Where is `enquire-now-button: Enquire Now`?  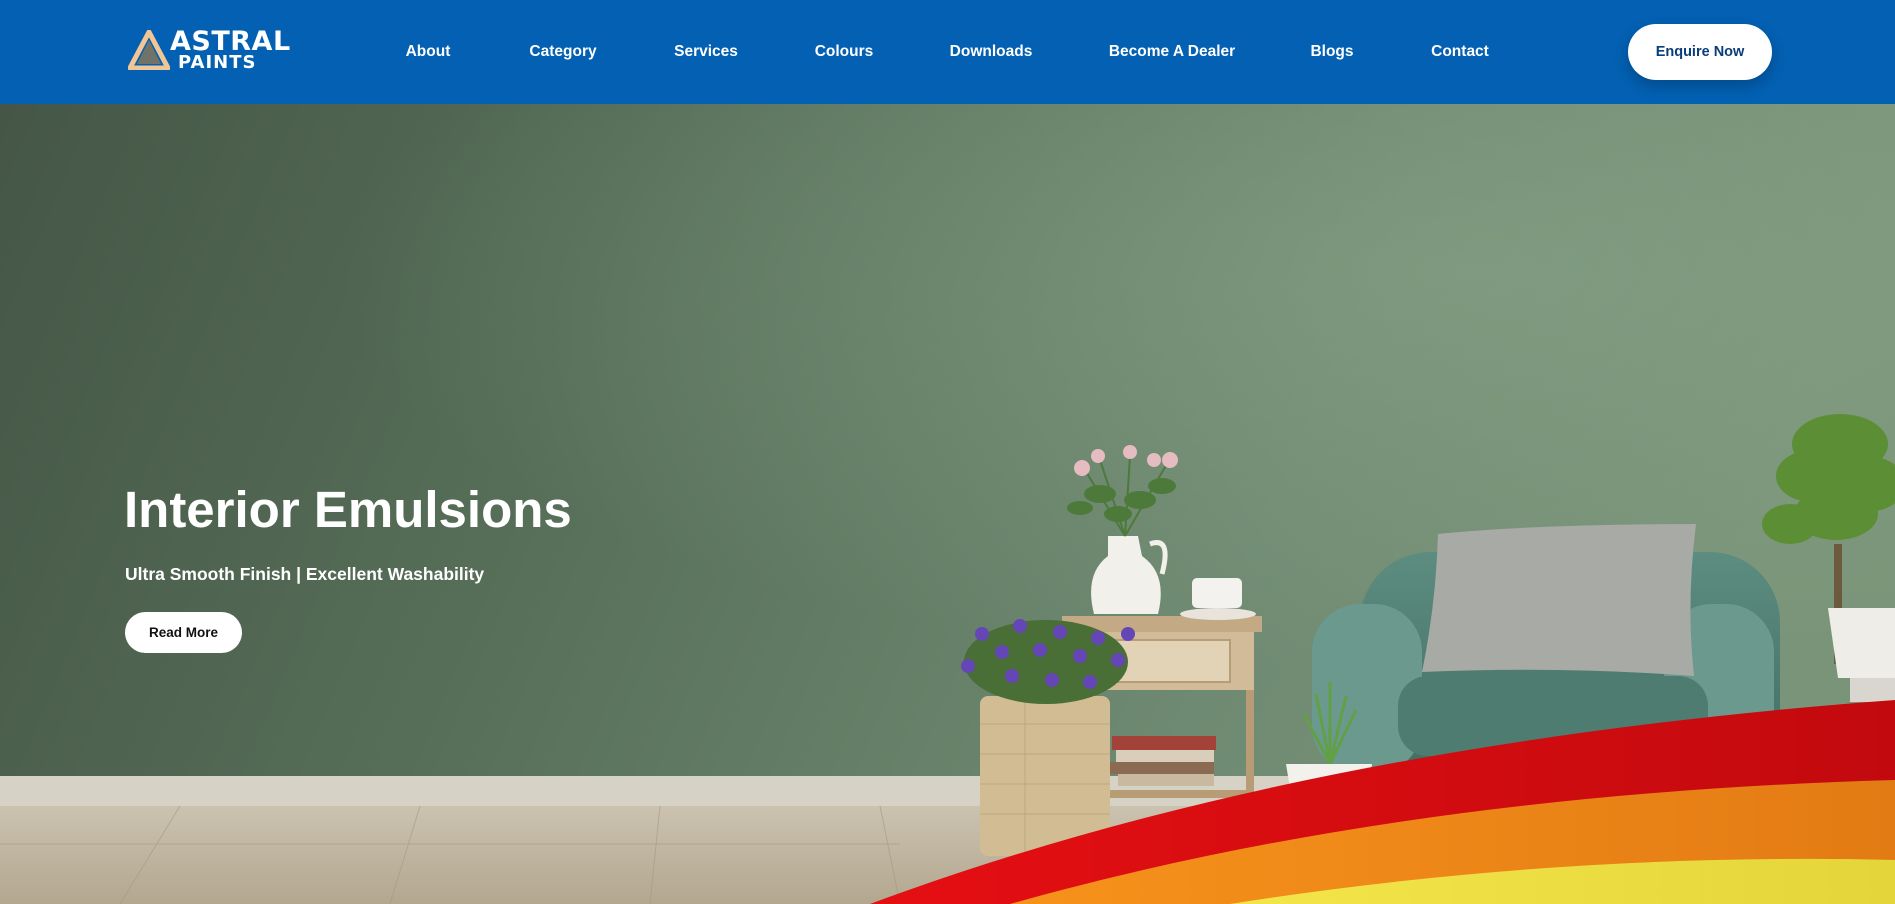 enquire-now-button: Enquire Now is located at coordinates (1700, 52).